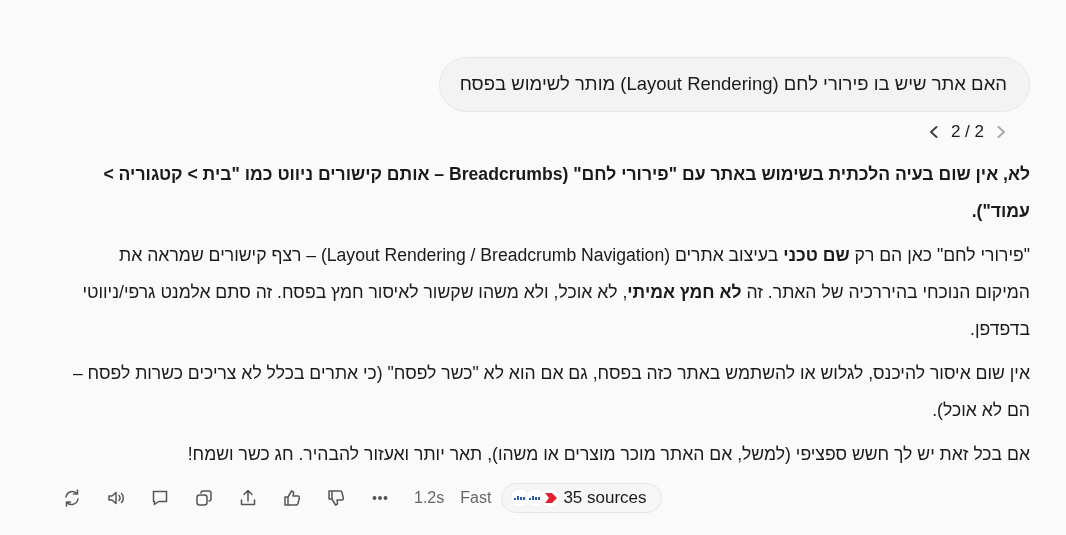 Image resolution: width=1066 pixels, height=535 pixels. Describe the element at coordinates (608, 454) in the screenshot. I see `answer-paragraph: אם בכל זאת יש לך חשש ספציפי (למשל, אם האתר מוכר מוצרים או משהו), תאר יותר ואעזור להבהיר. חג כשר ושמח!` at that location.